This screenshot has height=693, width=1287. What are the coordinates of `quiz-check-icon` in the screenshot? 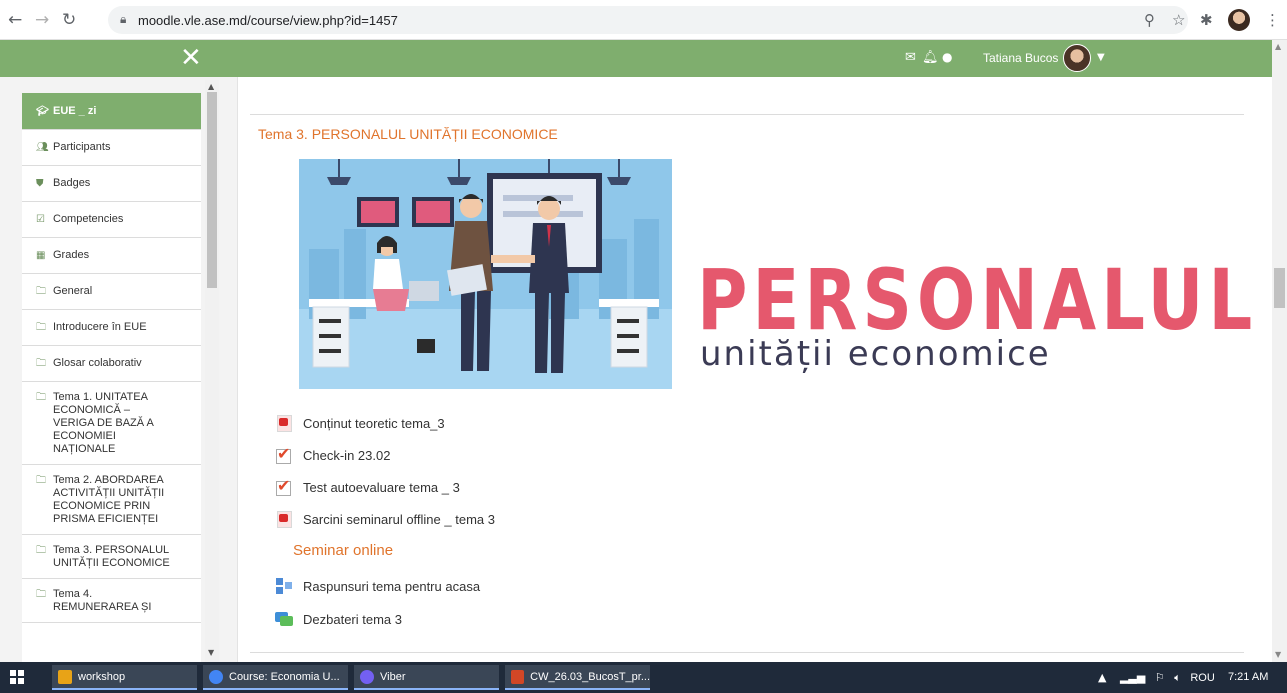 It's located at (284, 486).